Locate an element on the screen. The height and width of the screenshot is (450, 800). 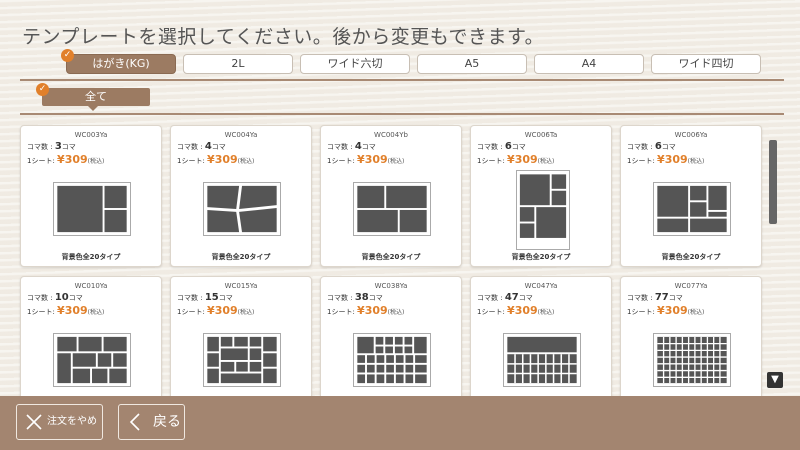
template-code: WC003Ya is located at coordinates (91, 135).